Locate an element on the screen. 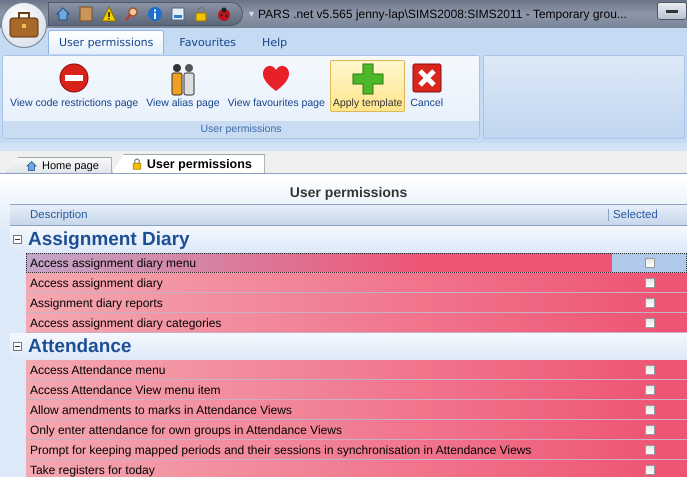 This screenshot has width=687, height=477. ladybug-icon is located at coordinates (224, 14).